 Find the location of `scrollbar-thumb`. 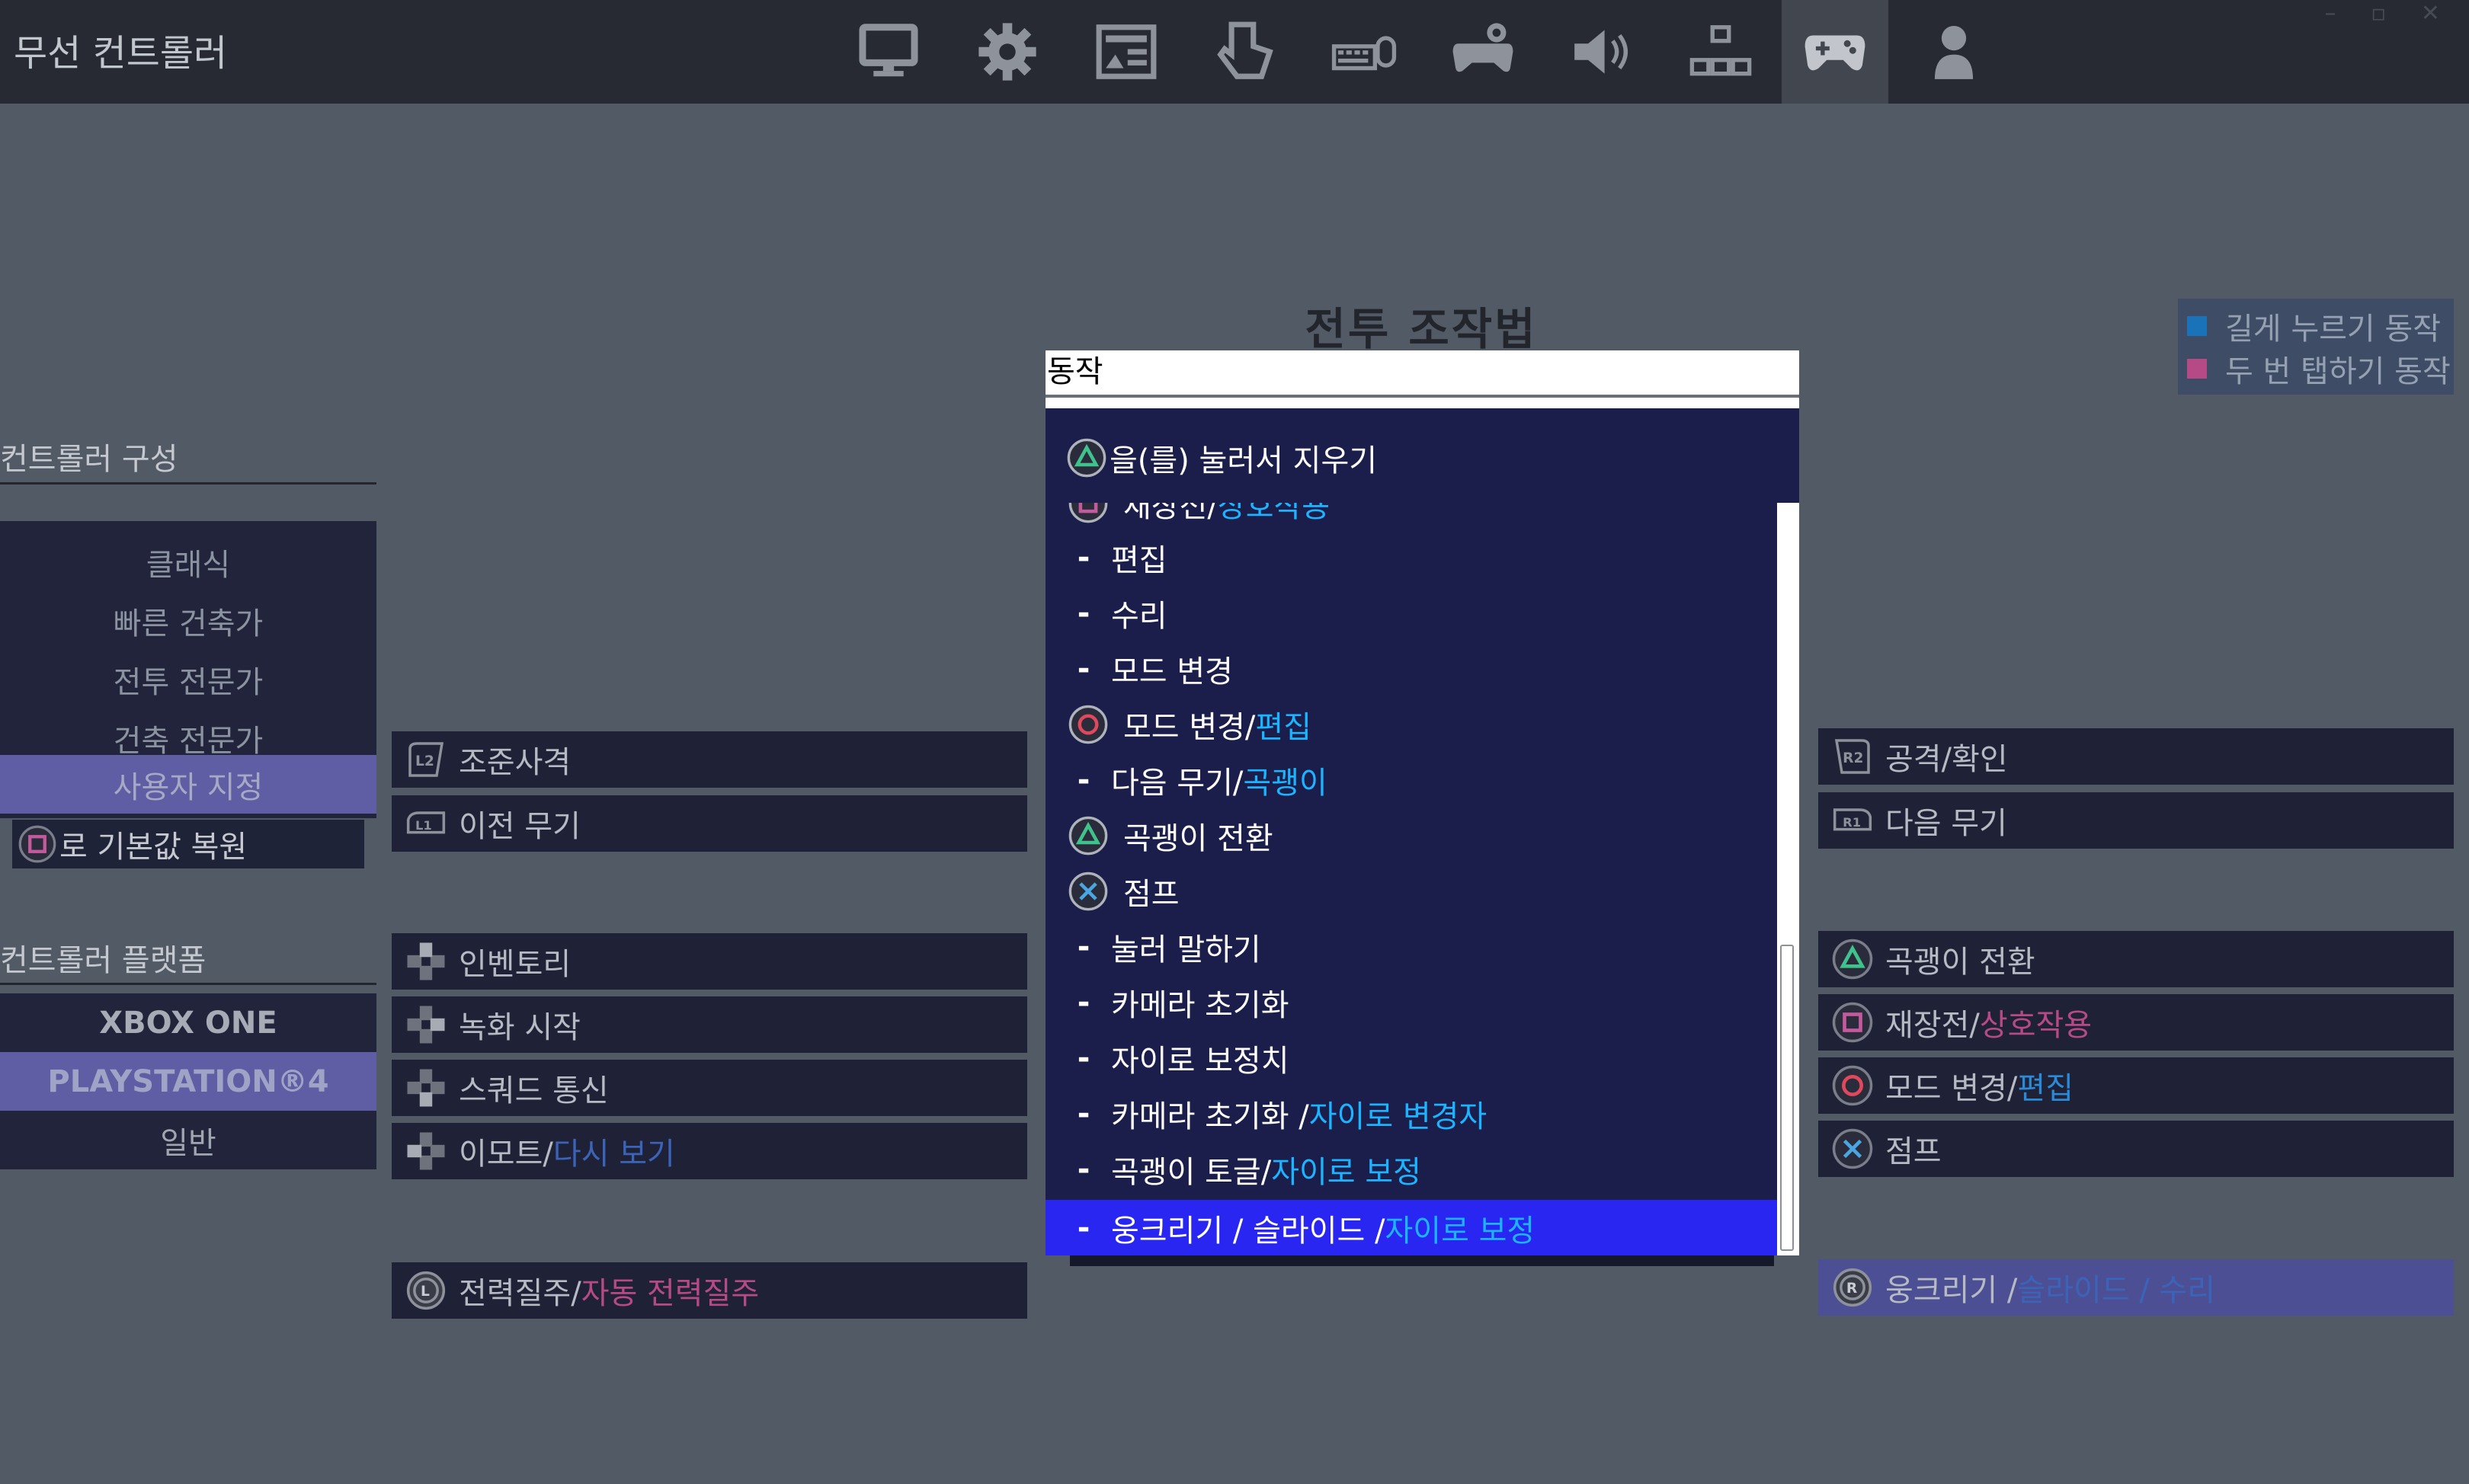

scrollbar-thumb is located at coordinates (1787, 1098).